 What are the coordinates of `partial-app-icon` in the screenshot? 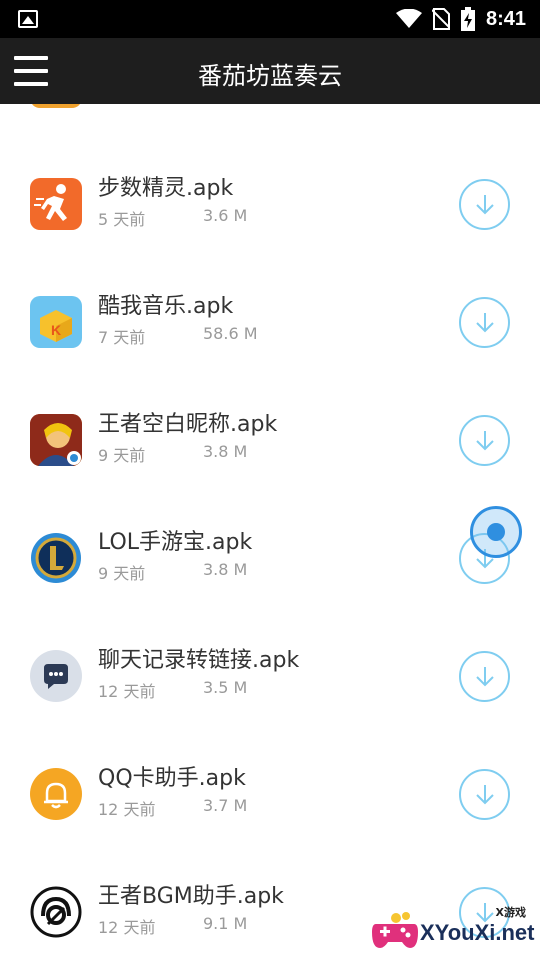 It's located at (56, 106).